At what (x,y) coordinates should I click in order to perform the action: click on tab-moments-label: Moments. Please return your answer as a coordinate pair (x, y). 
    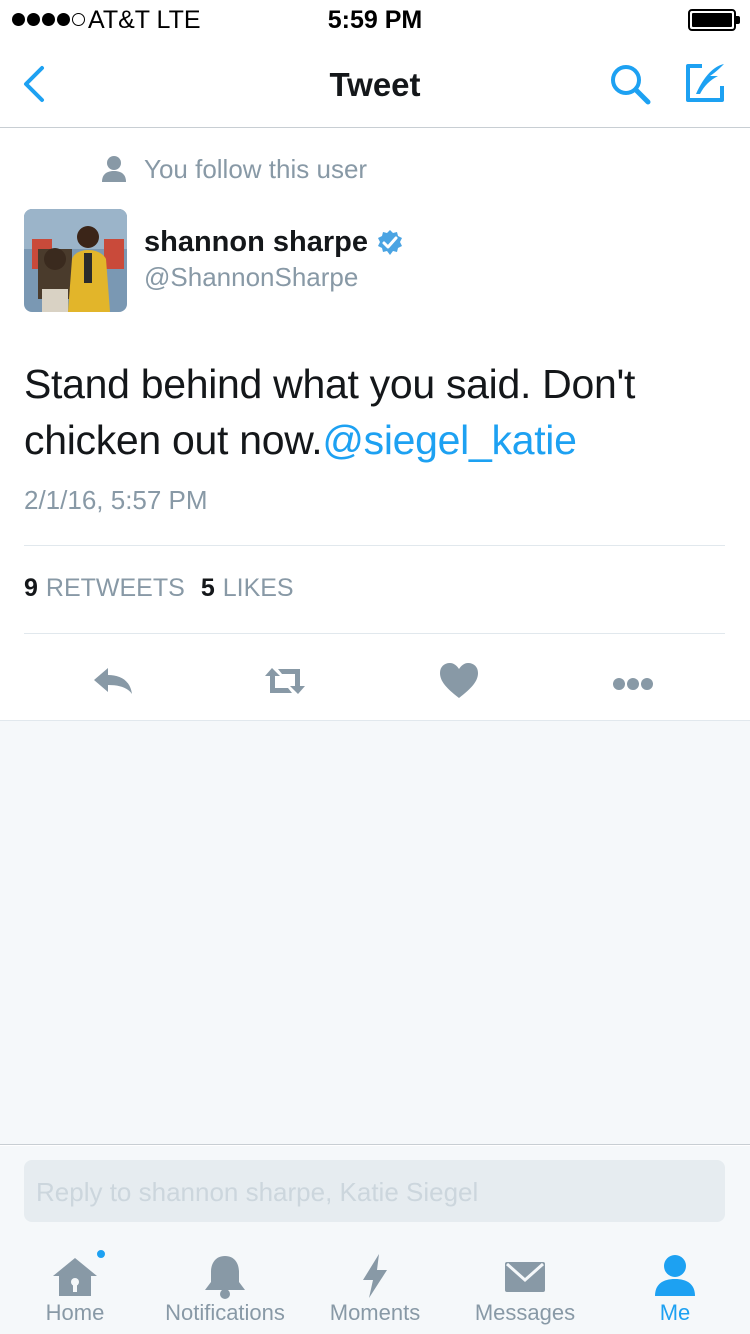
    Looking at the image, I should click on (375, 1312).